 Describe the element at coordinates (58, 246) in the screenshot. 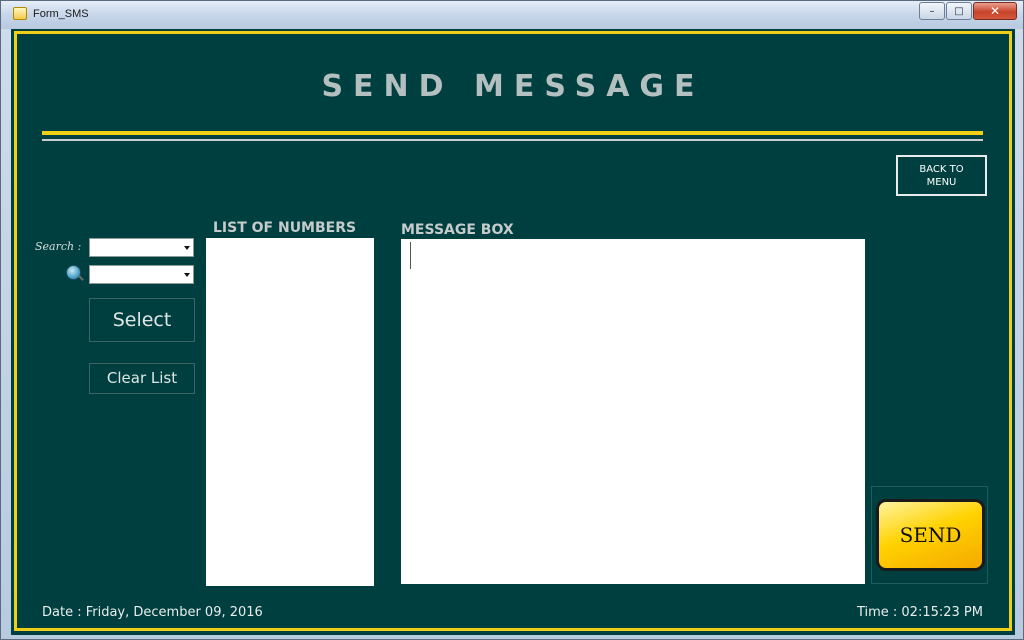

I see `search-label: Search :` at that location.